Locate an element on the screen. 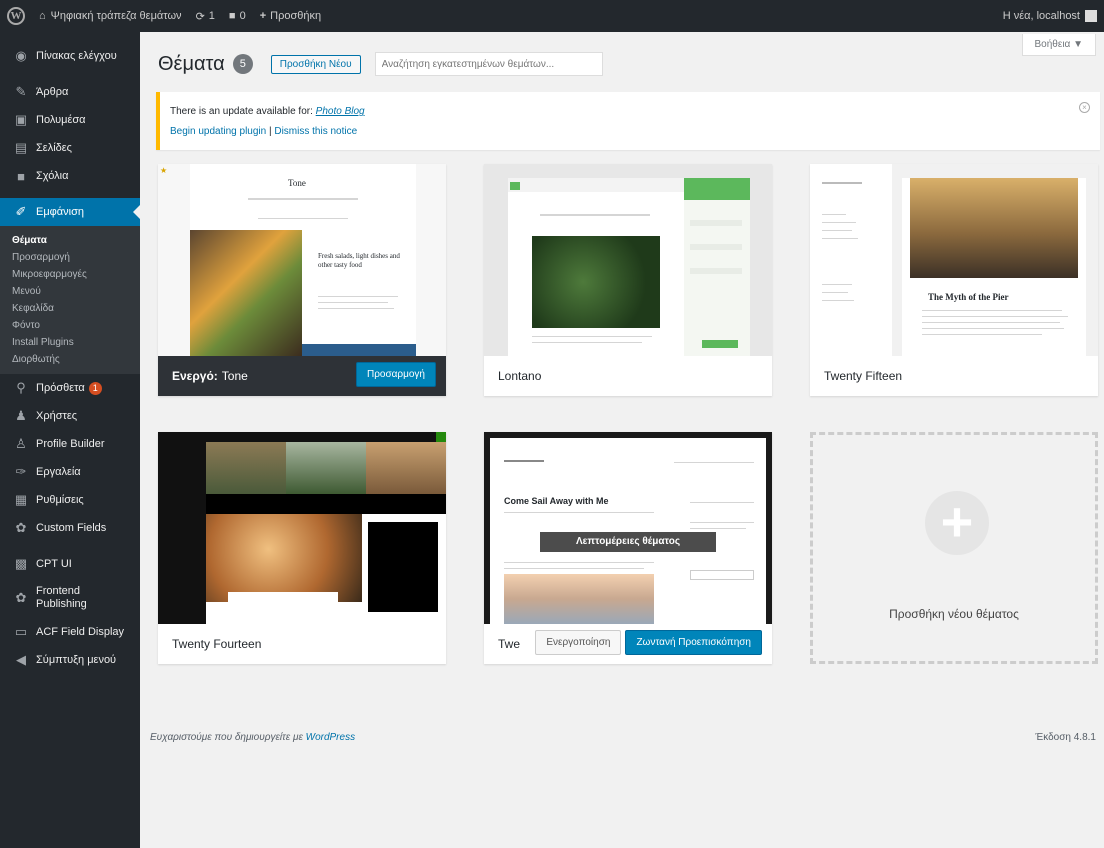  profile-icon: ♙ is located at coordinates (21, 443).